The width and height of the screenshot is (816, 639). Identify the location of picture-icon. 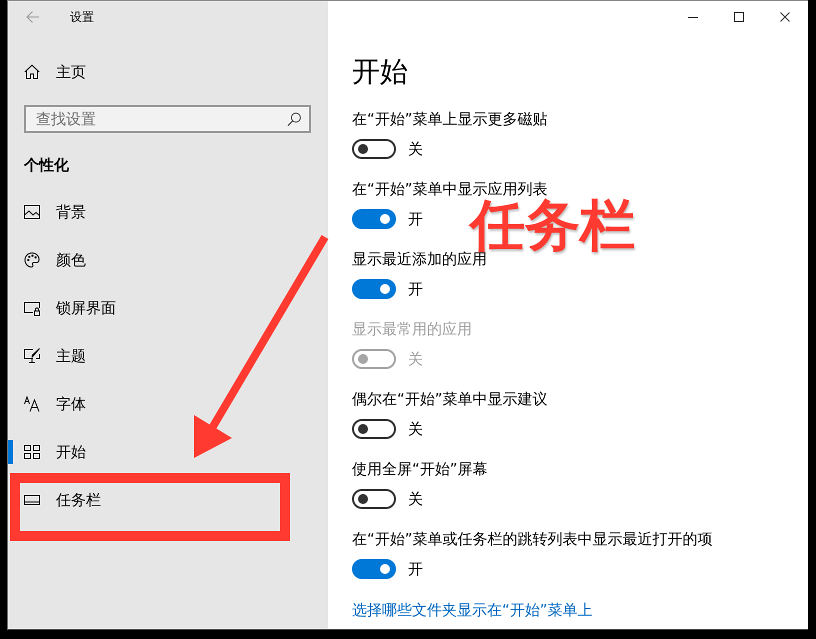
(32, 212).